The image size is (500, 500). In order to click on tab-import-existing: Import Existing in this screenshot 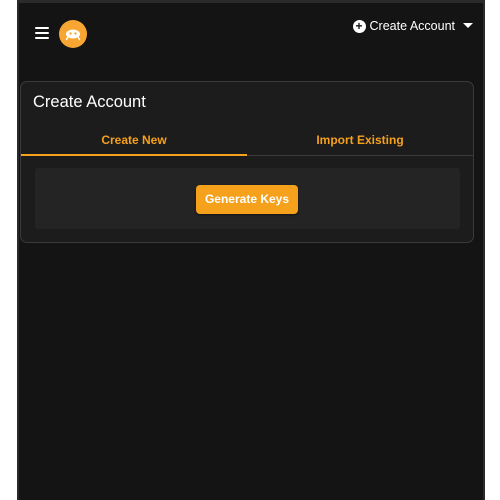, I will do `click(360, 140)`.